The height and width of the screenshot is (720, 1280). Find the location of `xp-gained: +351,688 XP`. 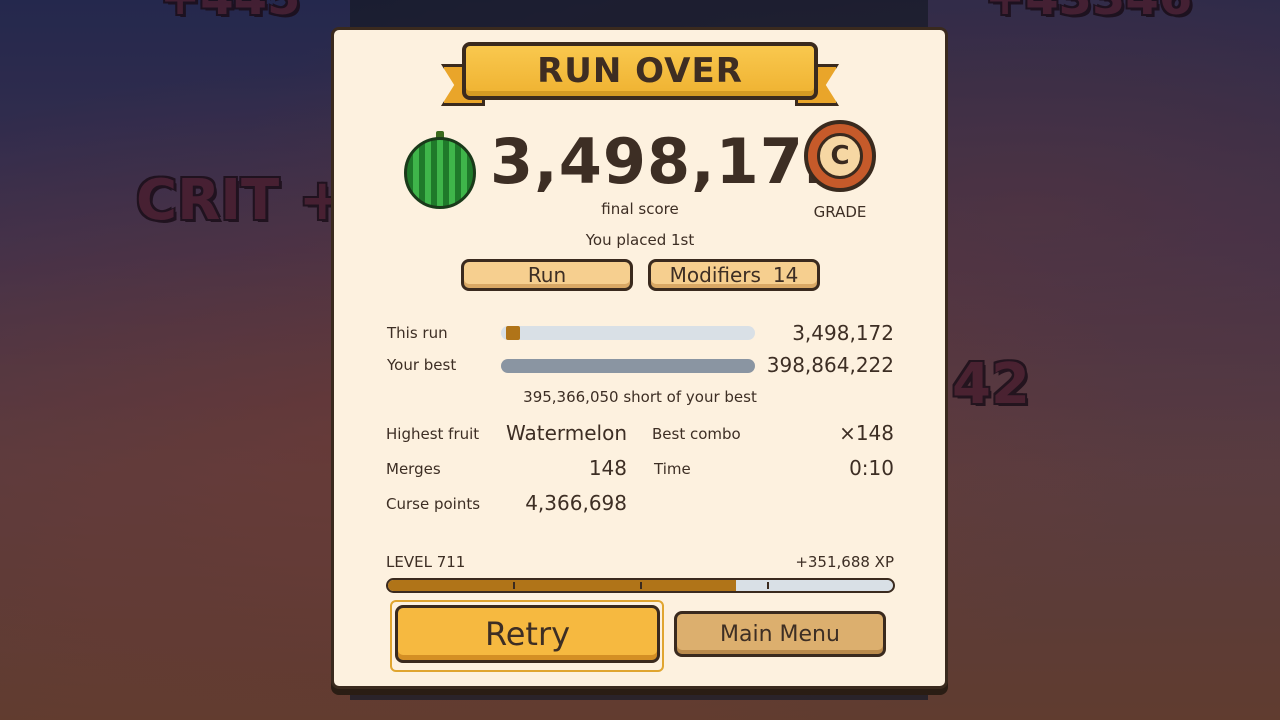

xp-gained: +351,688 XP is located at coordinates (844, 562).